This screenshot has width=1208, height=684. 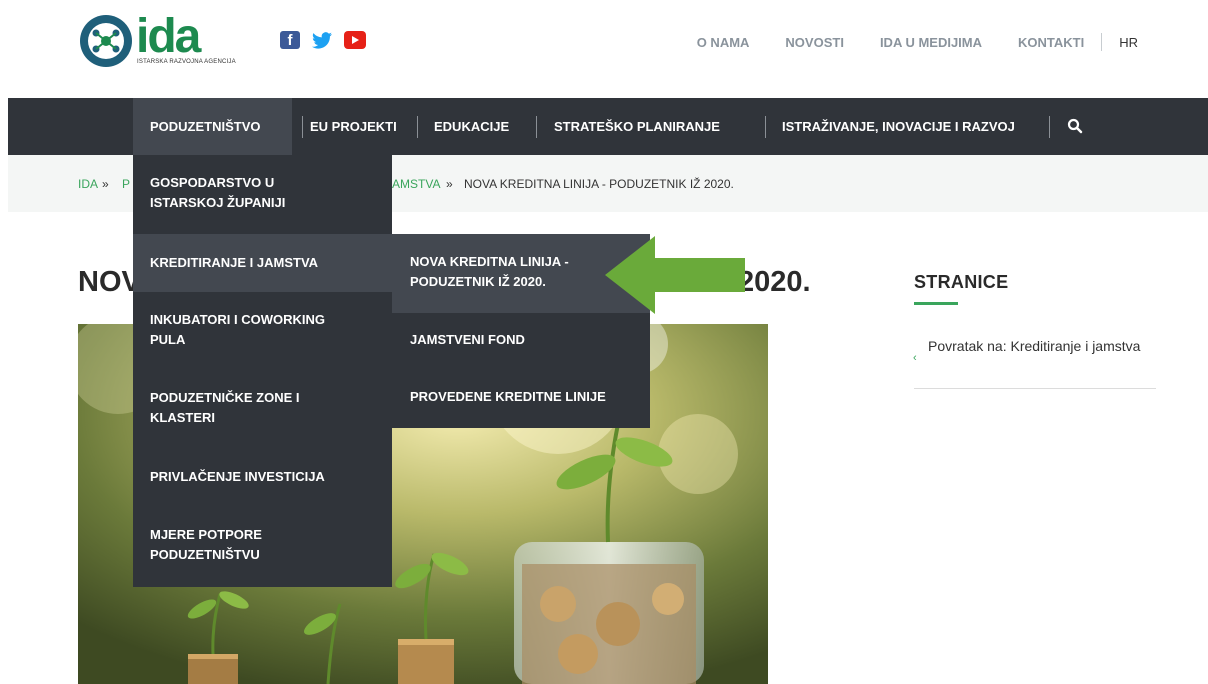 I want to click on logo-subtitle: ISTARSKA RAZVOJNA AGENCIJA, so click(x=186, y=62).